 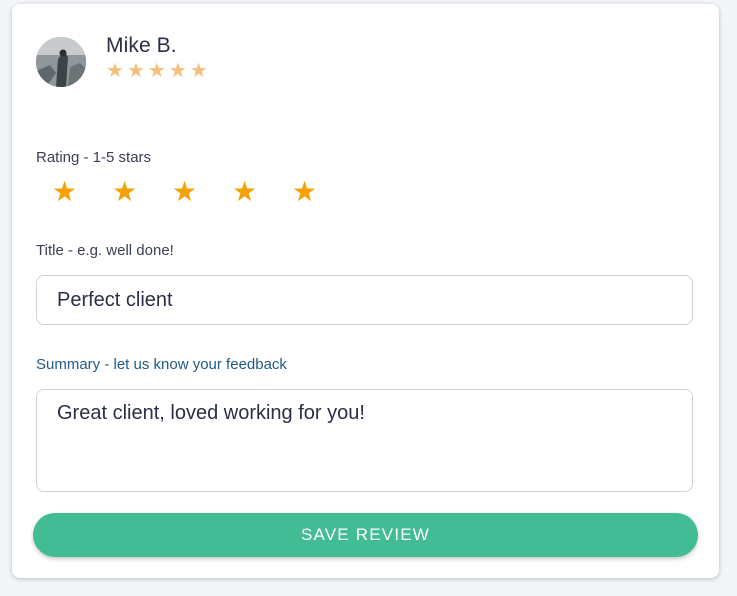 I want to click on rating-star-3-icon: ★, so click(x=202, y=192).